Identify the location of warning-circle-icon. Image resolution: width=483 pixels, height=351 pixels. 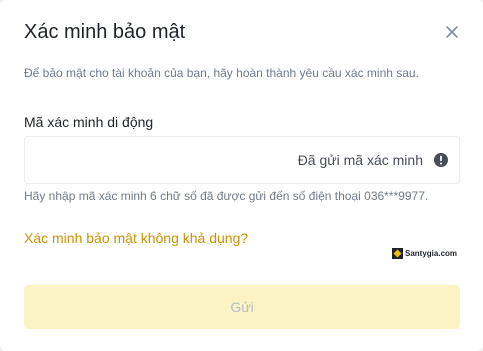
(441, 160).